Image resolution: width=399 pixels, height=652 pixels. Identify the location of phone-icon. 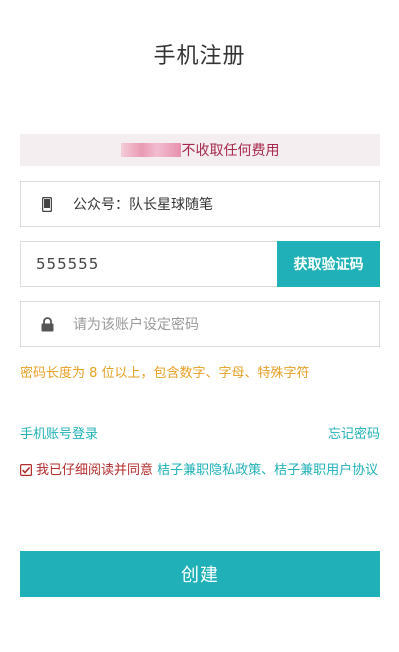
(47, 204).